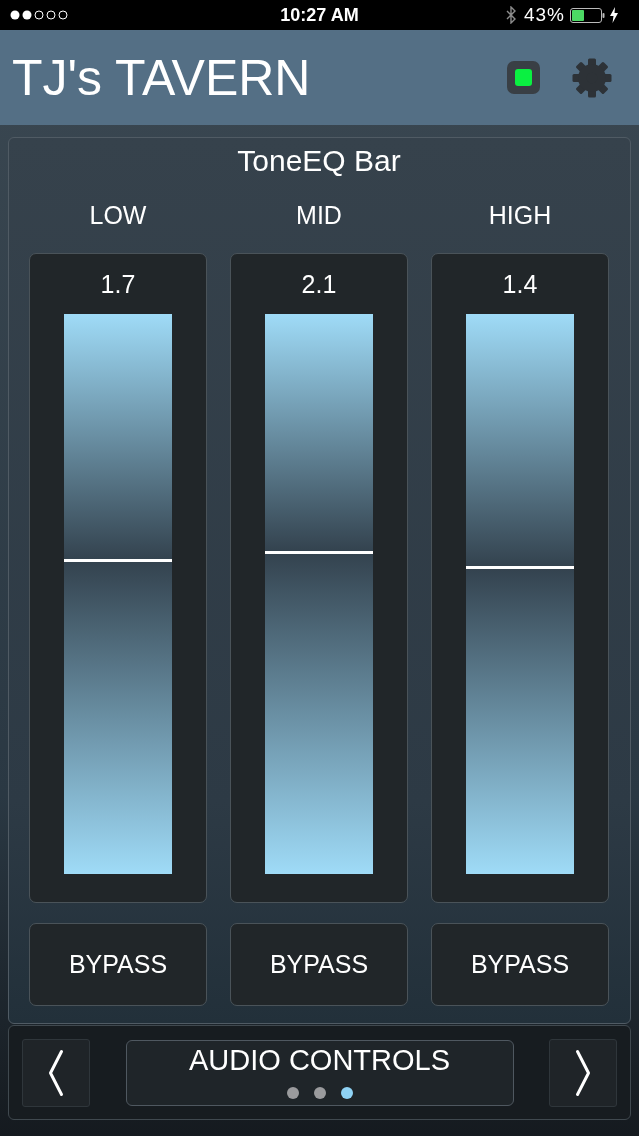  Describe the element at coordinates (118, 284) in the screenshot. I see `fader-value: 1.7` at that location.